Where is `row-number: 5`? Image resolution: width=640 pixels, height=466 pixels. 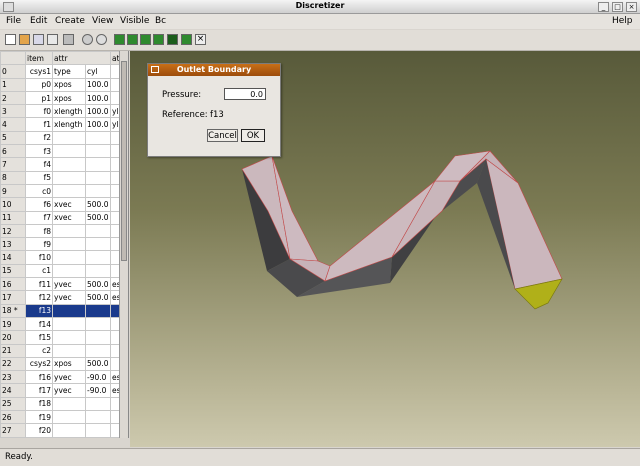
row-number: 5 is located at coordinates (13, 138).